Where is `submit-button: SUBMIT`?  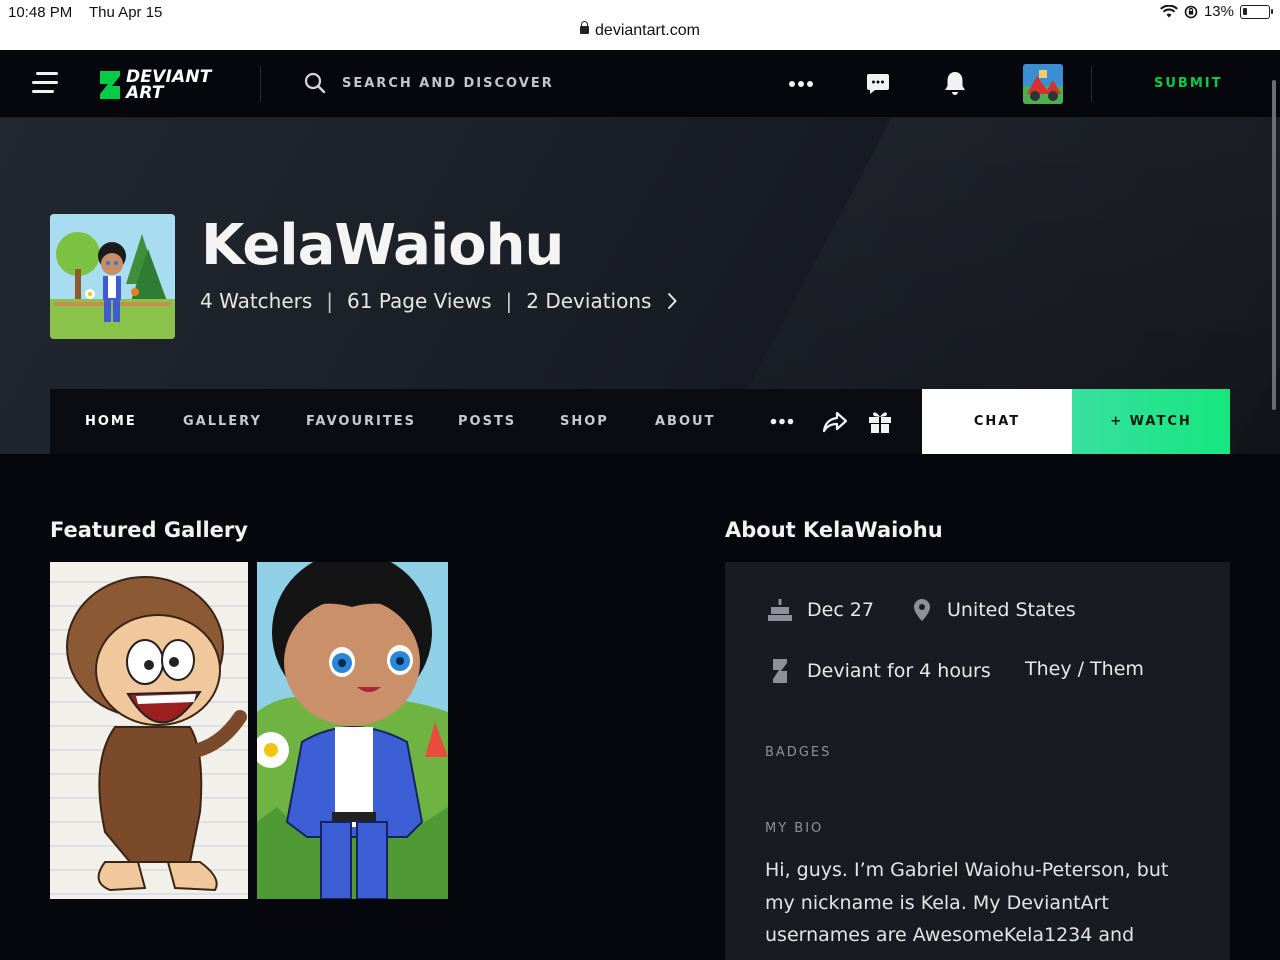 submit-button: SUBMIT is located at coordinates (1188, 83).